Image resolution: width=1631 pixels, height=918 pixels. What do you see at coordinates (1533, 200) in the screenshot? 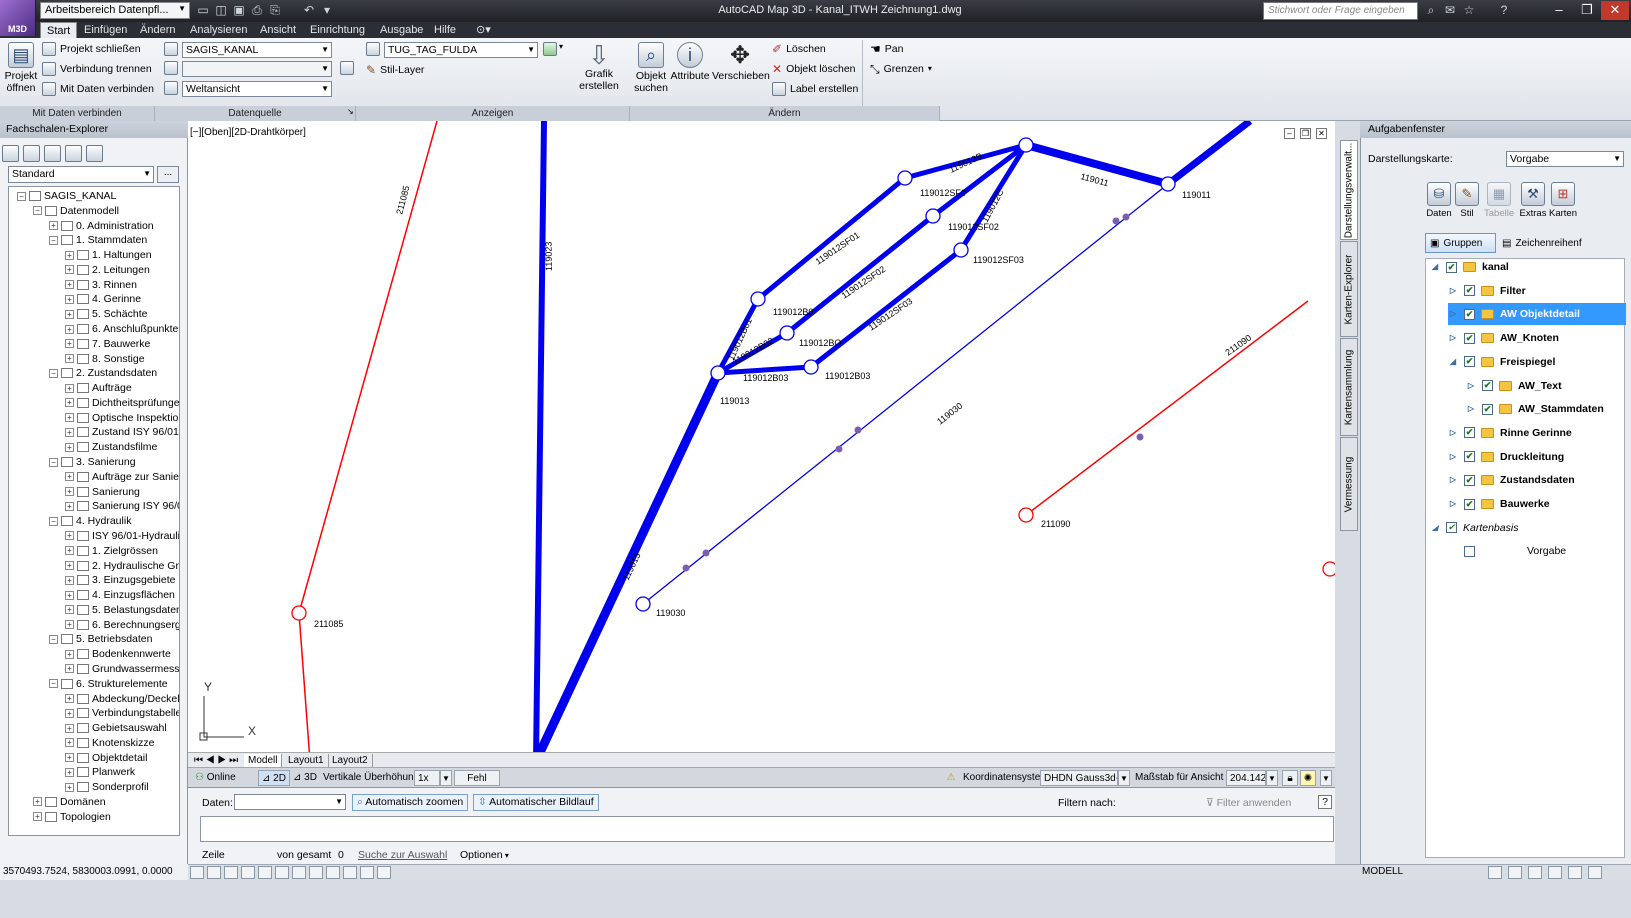
I see `tool-extras: ⚒ Extras` at bounding box center [1533, 200].